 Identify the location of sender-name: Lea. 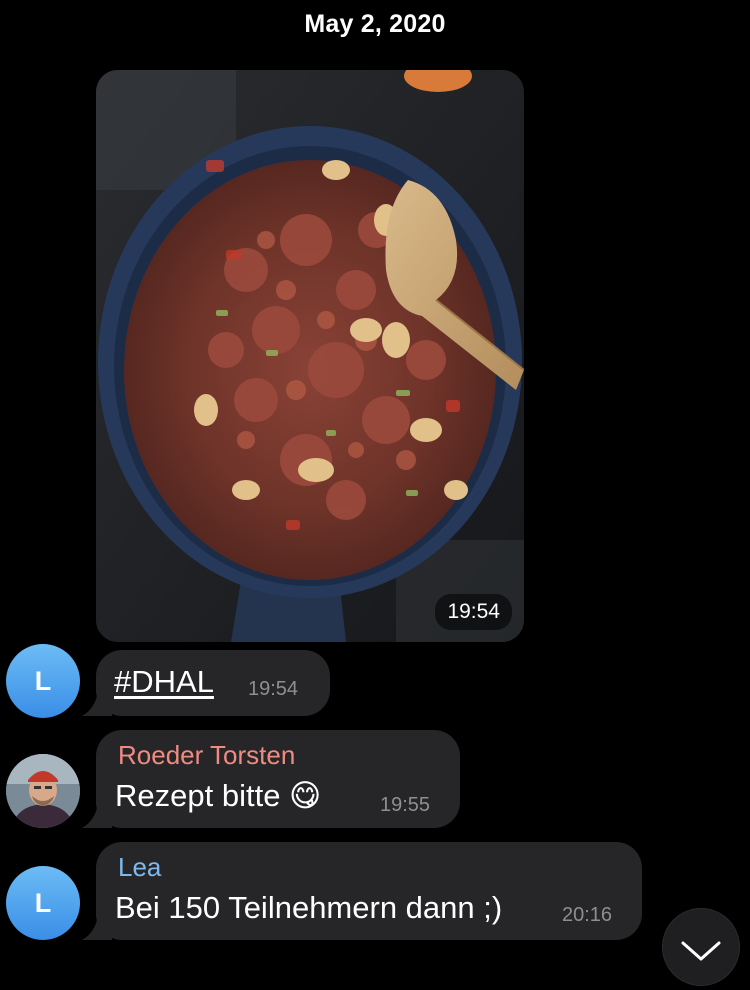
(139, 867).